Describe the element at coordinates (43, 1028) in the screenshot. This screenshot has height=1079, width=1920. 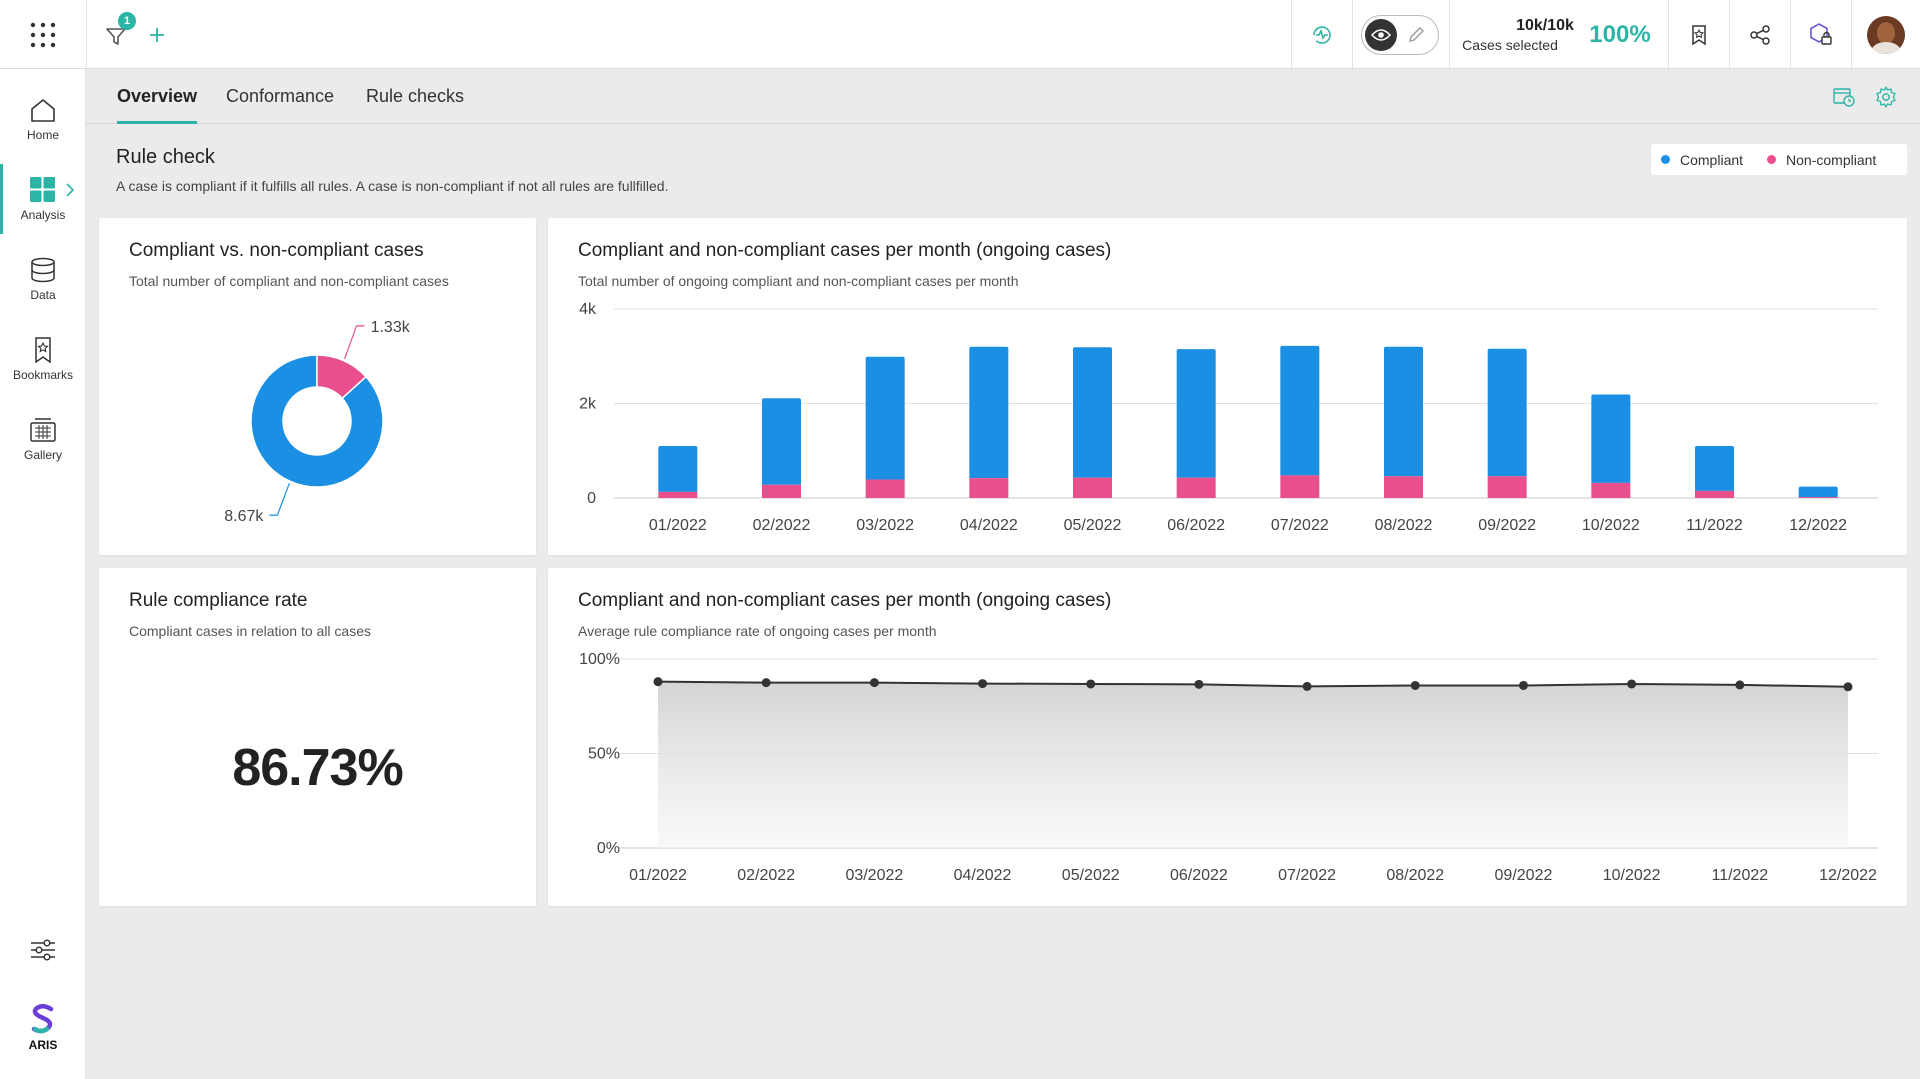
I see `brand-logo: ARIS` at that location.